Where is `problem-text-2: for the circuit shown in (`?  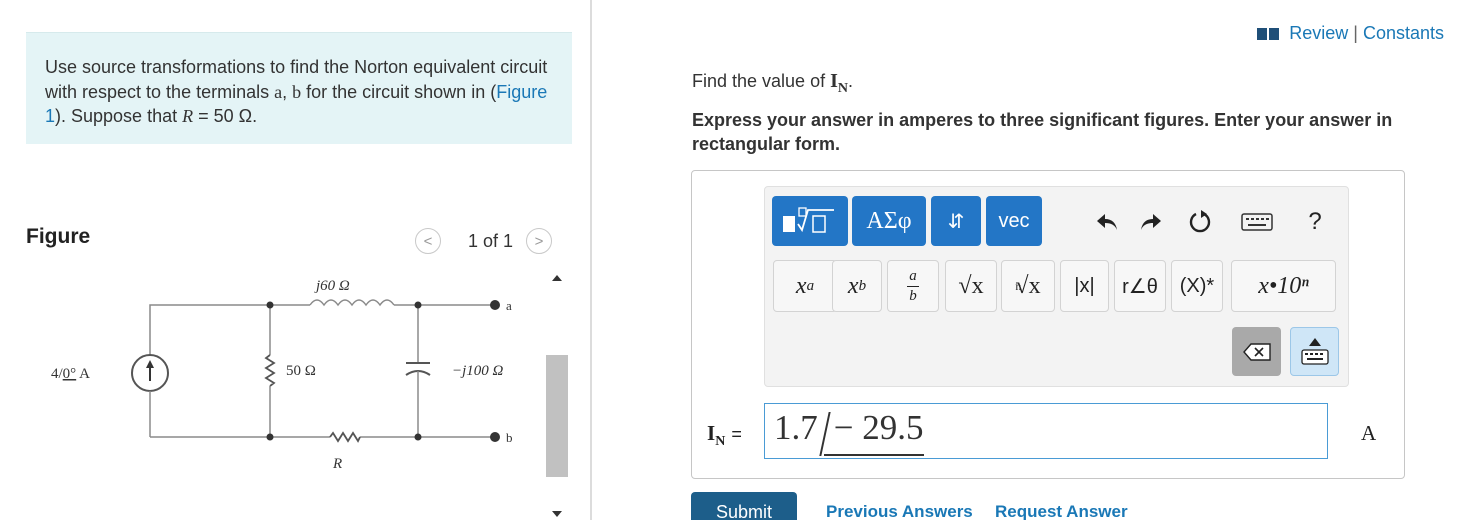
problem-text-2: for the circuit shown in ( is located at coordinates (399, 91).